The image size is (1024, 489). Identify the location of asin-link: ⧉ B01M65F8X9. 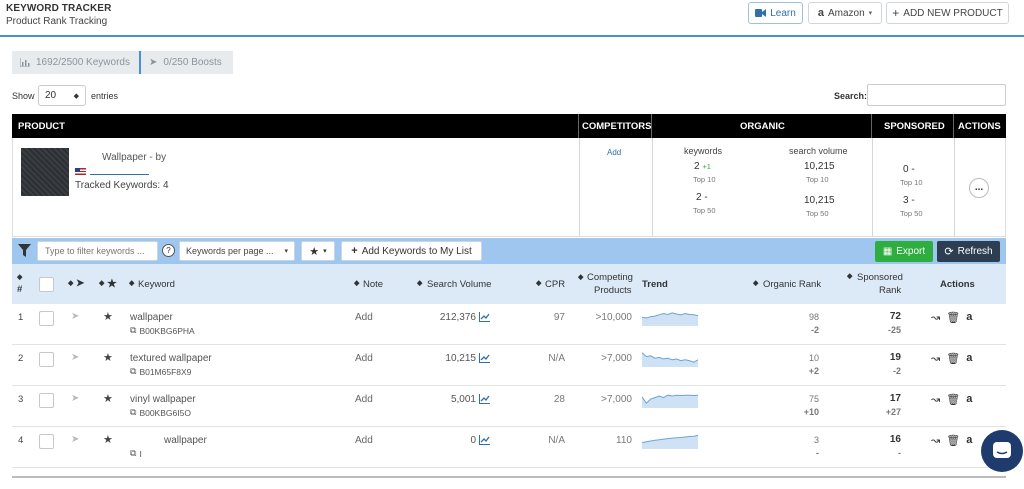
(160, 371).